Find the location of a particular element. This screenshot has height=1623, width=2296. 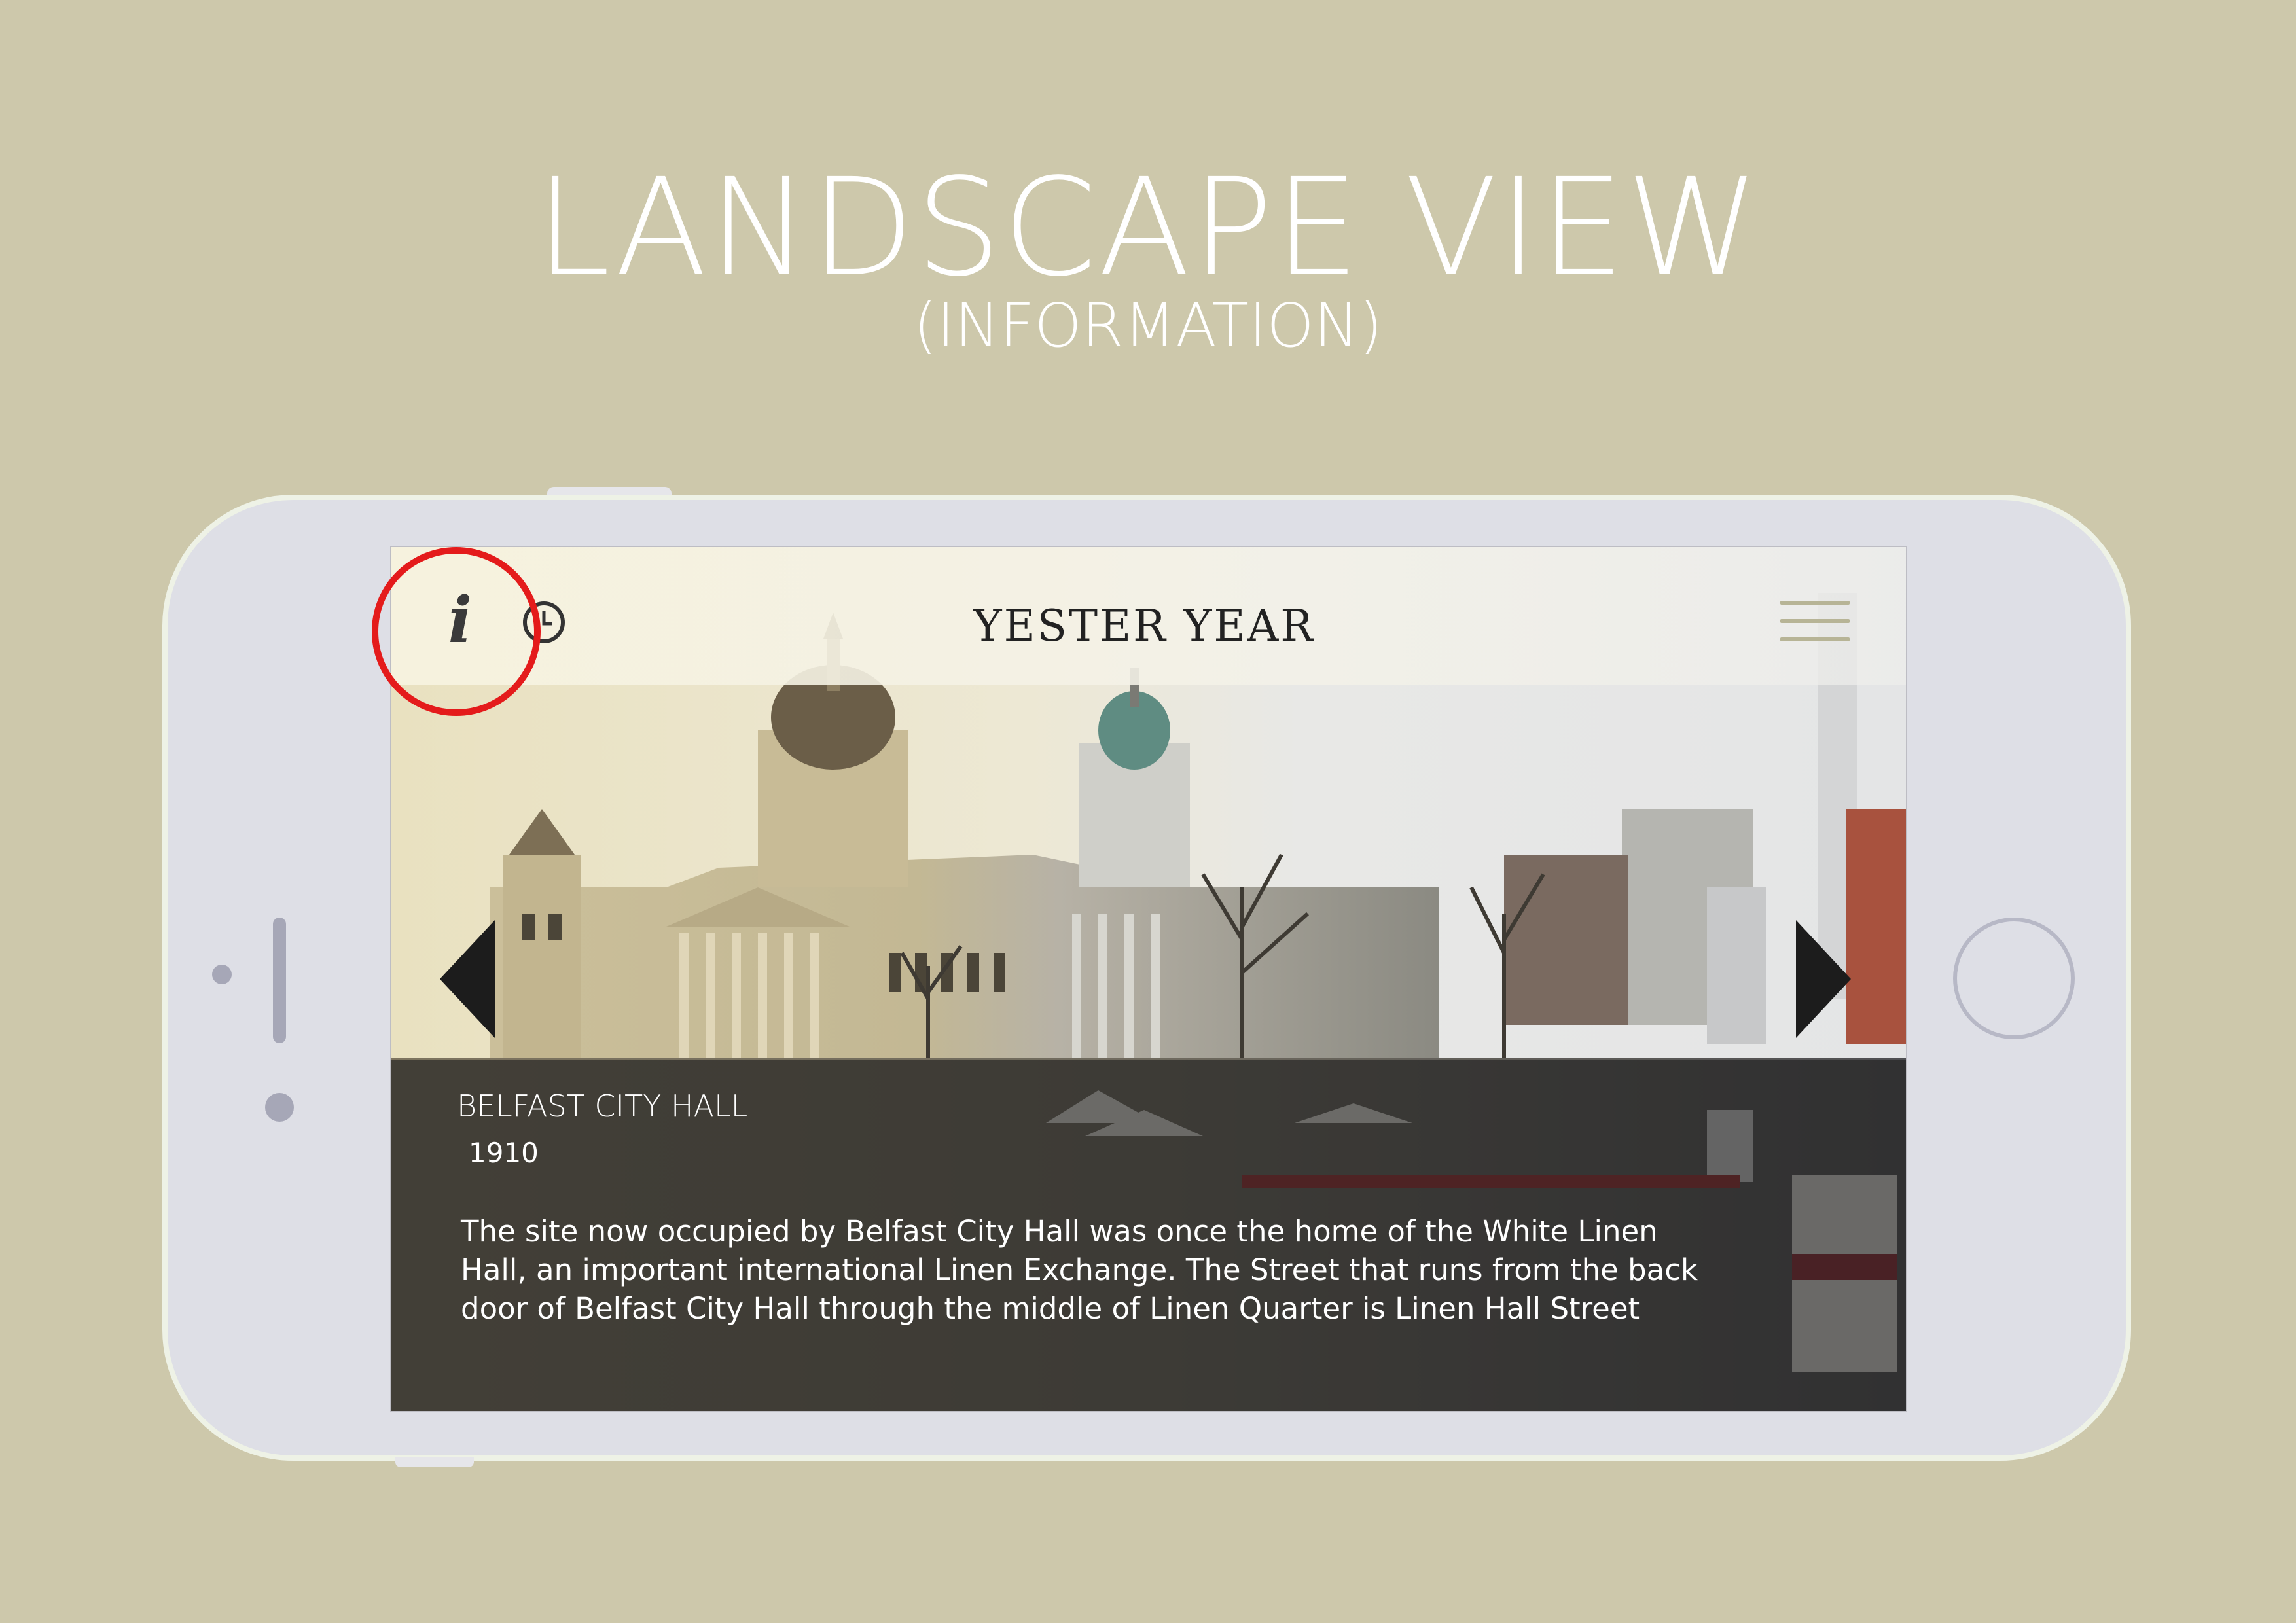

phone-volume-button is located at coordinates (434, 1462).